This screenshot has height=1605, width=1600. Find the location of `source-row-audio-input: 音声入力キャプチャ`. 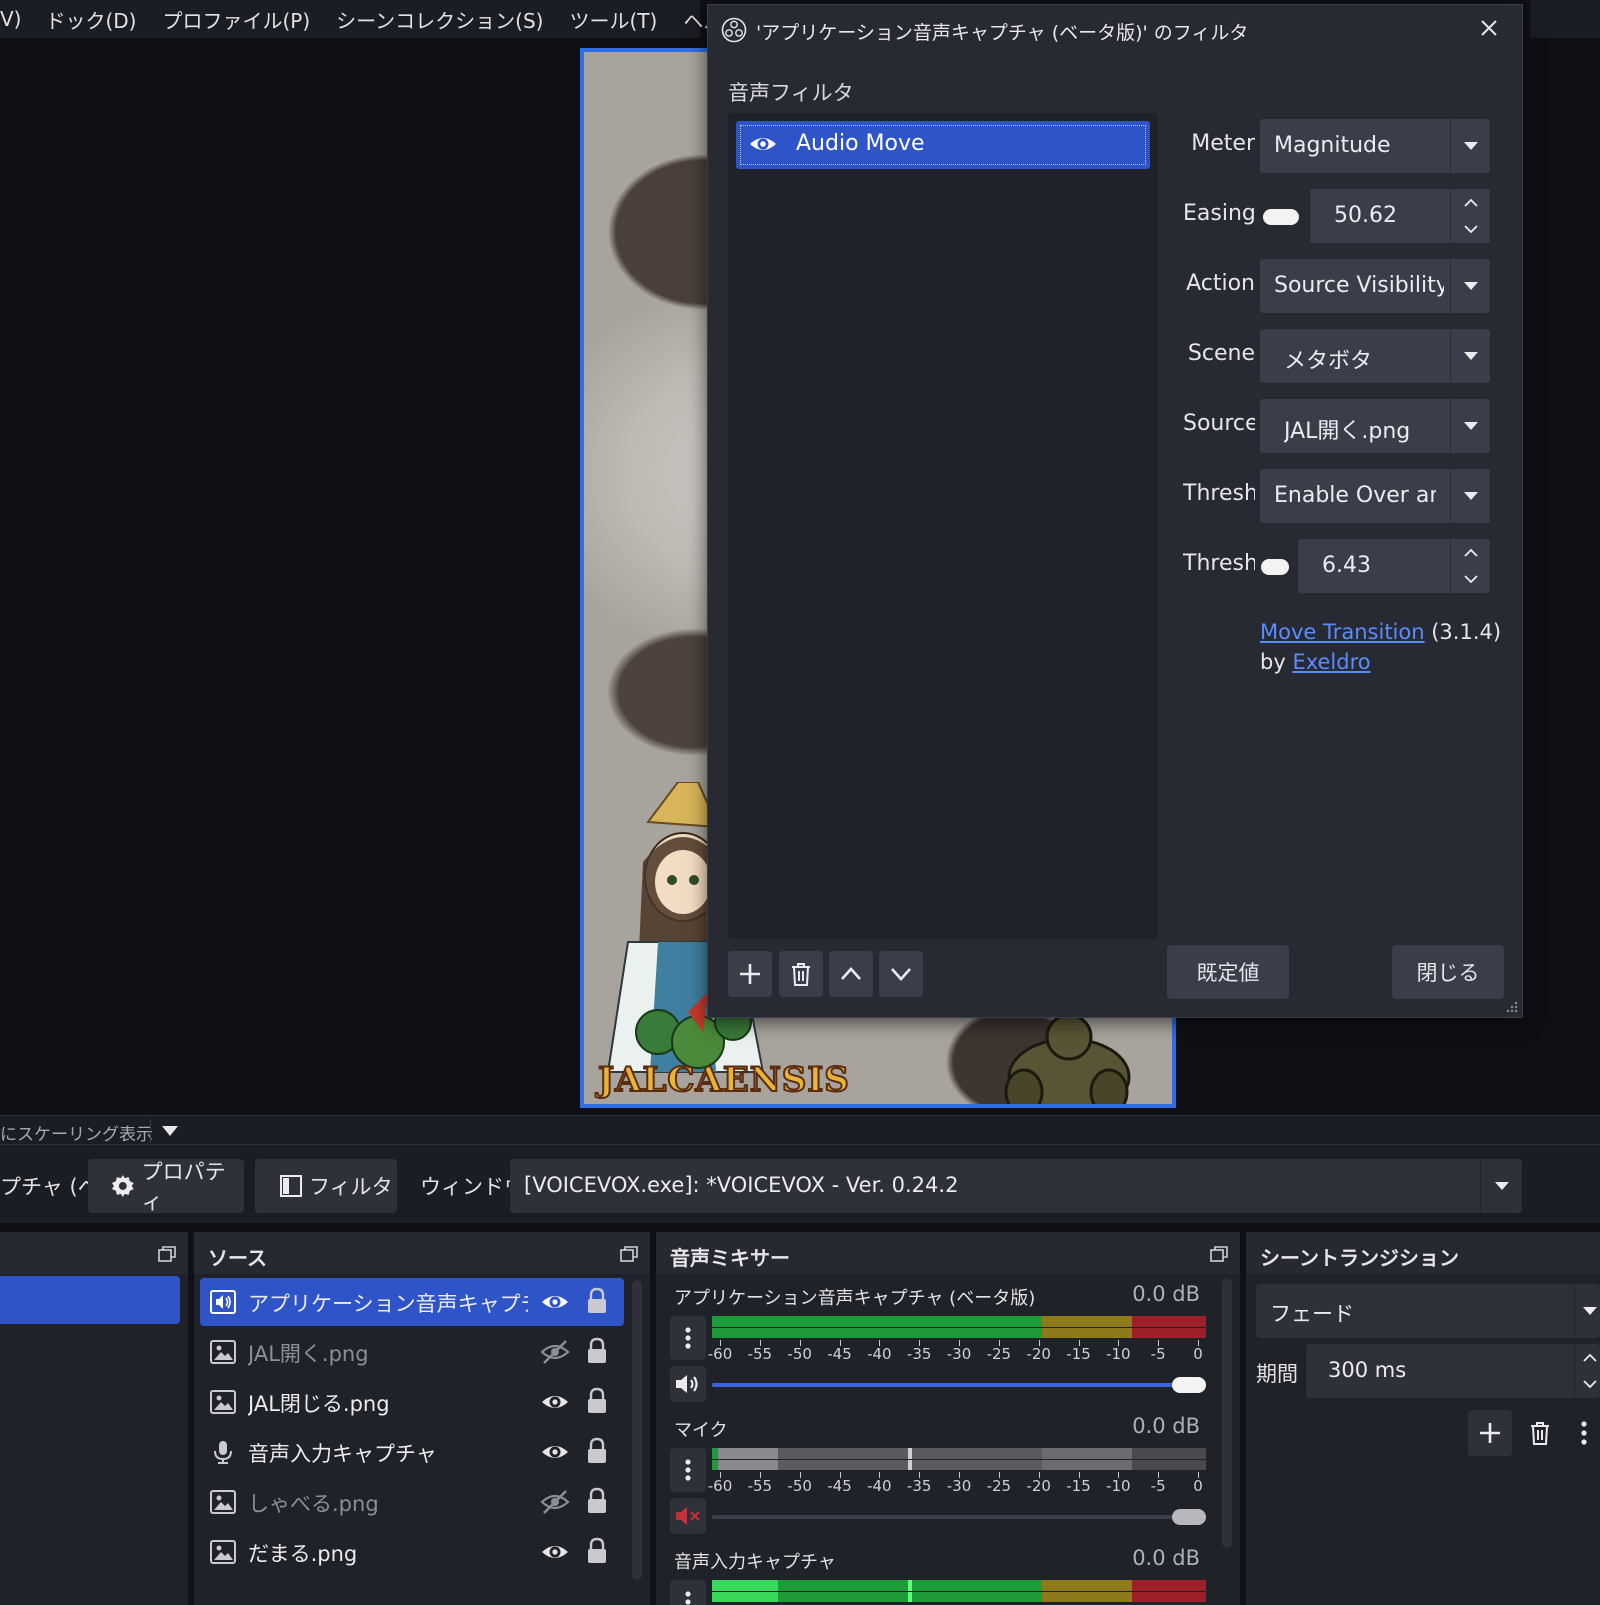

source-row-audio-input: 音声入力キャプチャ is located at coordinates (412, 1452).